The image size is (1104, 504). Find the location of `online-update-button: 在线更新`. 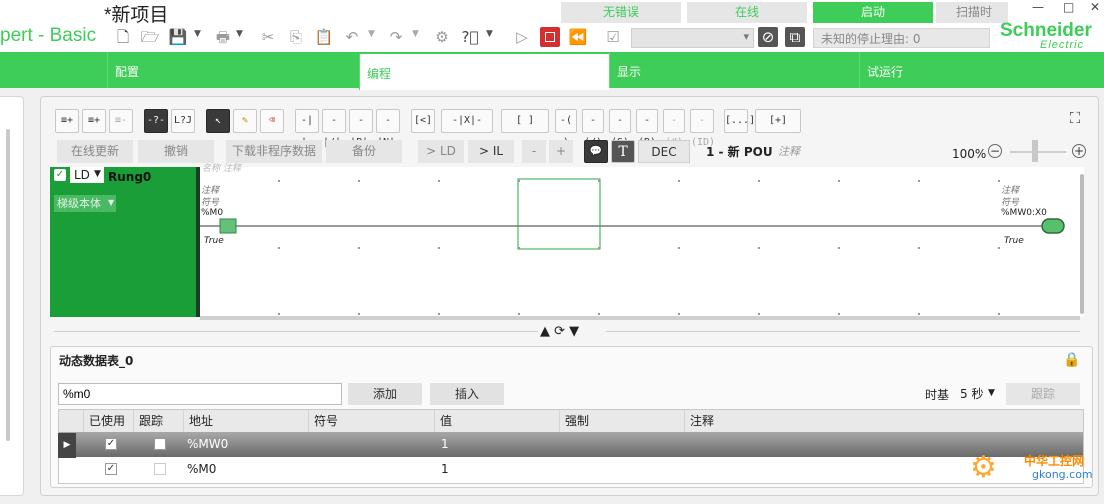

online-update-button: 在线更新 is located at coordinates (95, 151).